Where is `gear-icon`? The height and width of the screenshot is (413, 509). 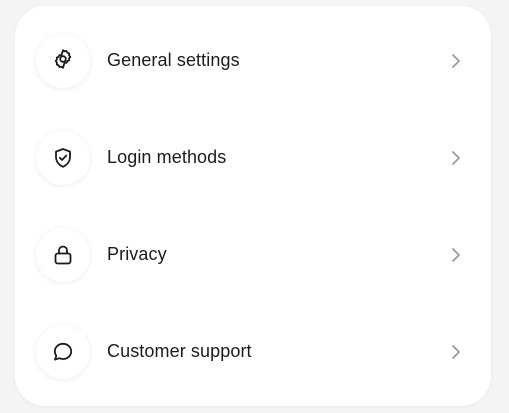
gear-icon is located at coordinates (63, 60).